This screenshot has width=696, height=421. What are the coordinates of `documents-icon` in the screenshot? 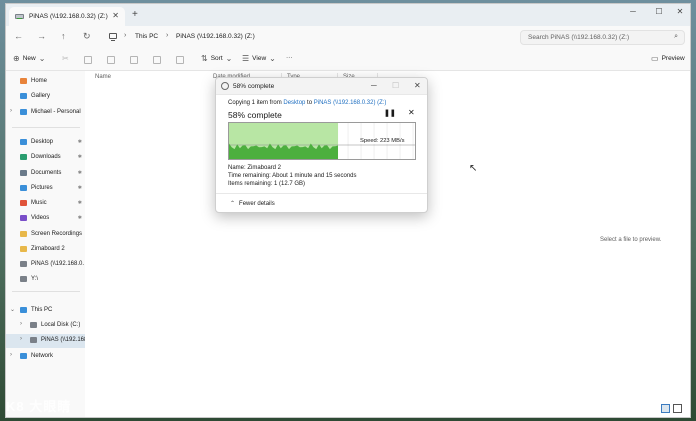 It's located at (23, 173).